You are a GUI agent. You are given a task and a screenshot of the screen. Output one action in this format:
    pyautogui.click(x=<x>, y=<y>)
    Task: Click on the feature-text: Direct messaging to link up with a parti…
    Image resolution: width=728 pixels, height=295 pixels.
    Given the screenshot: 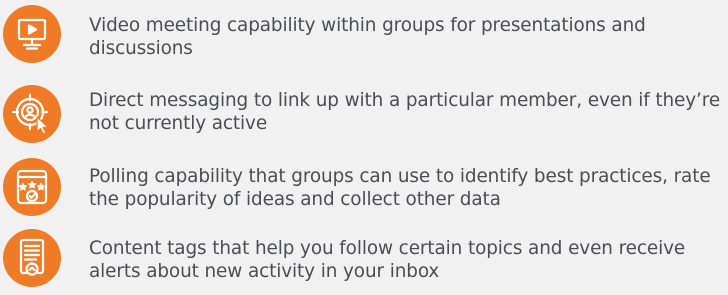 What is the action you would take?
    pyautogui.click(x=405, y=112)
    